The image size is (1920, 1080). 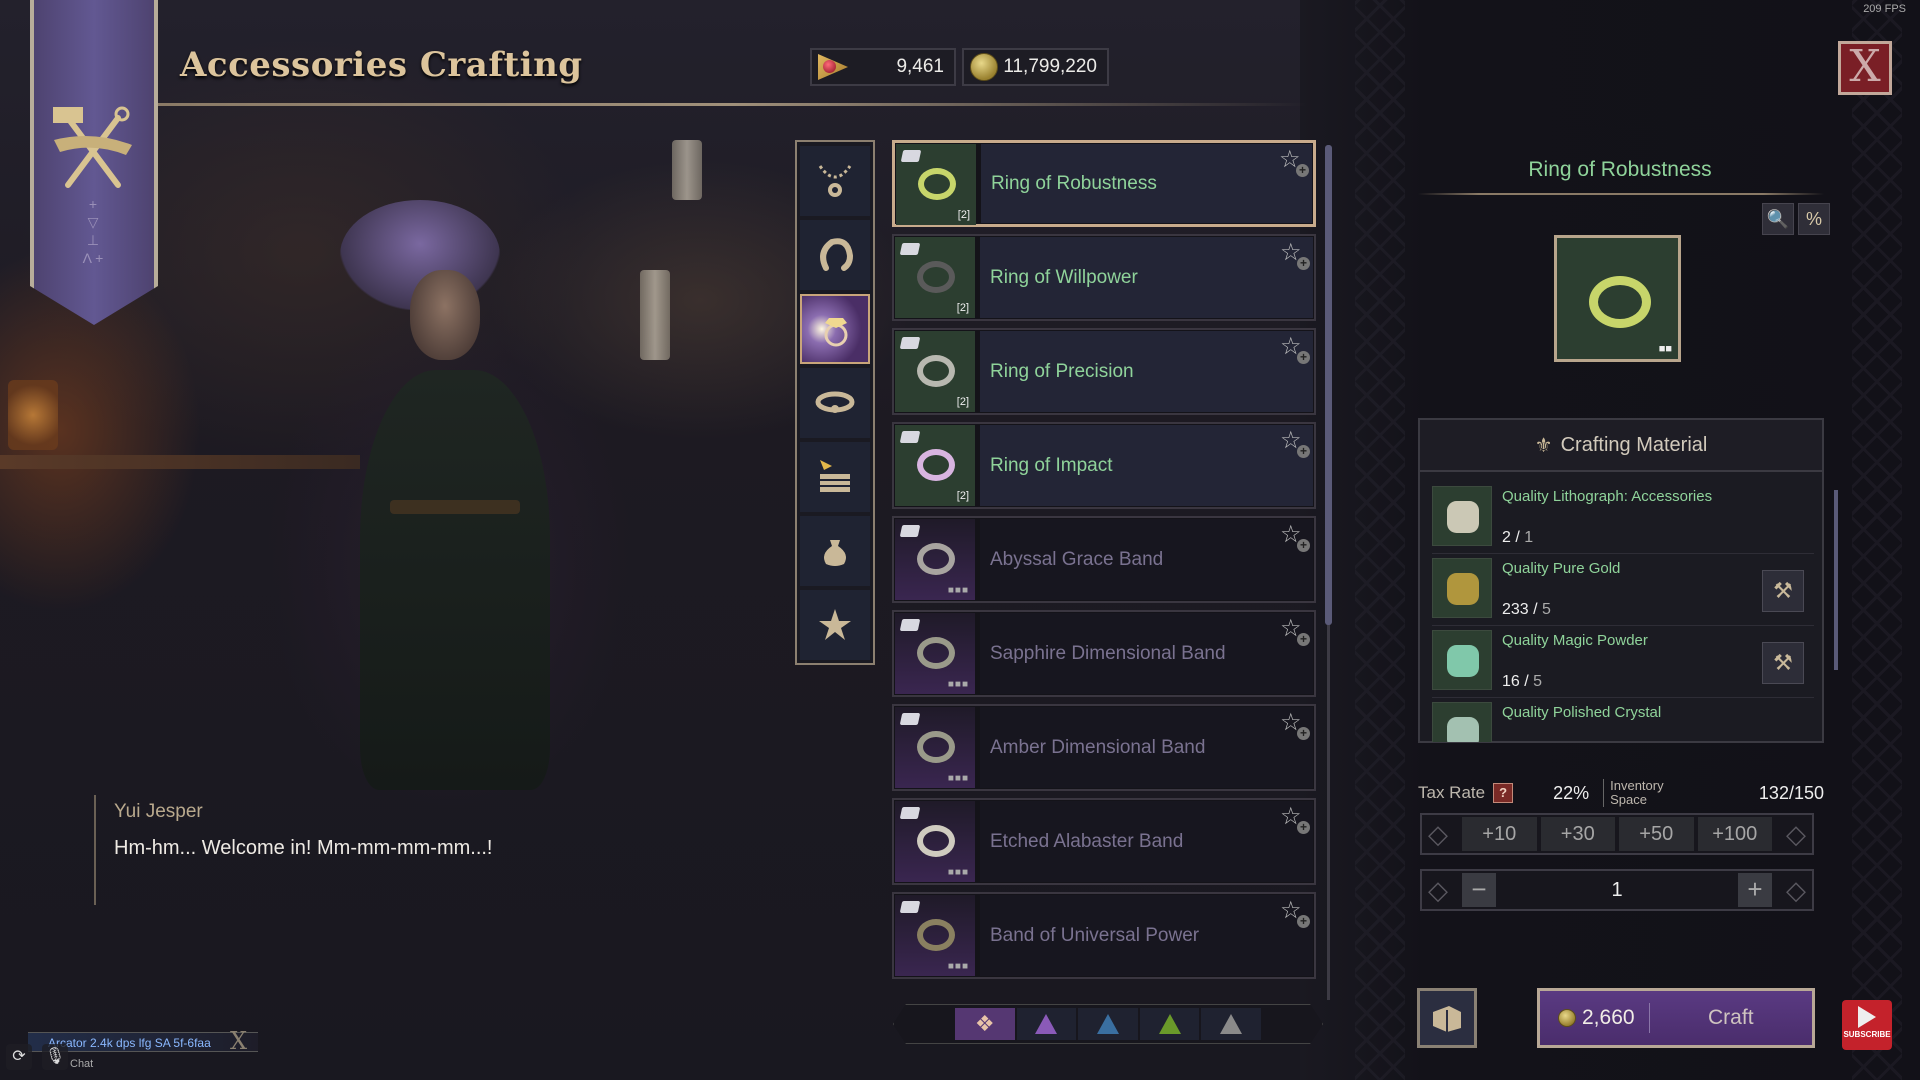 I want to click on tab-materials, so click(x=835, y=477).